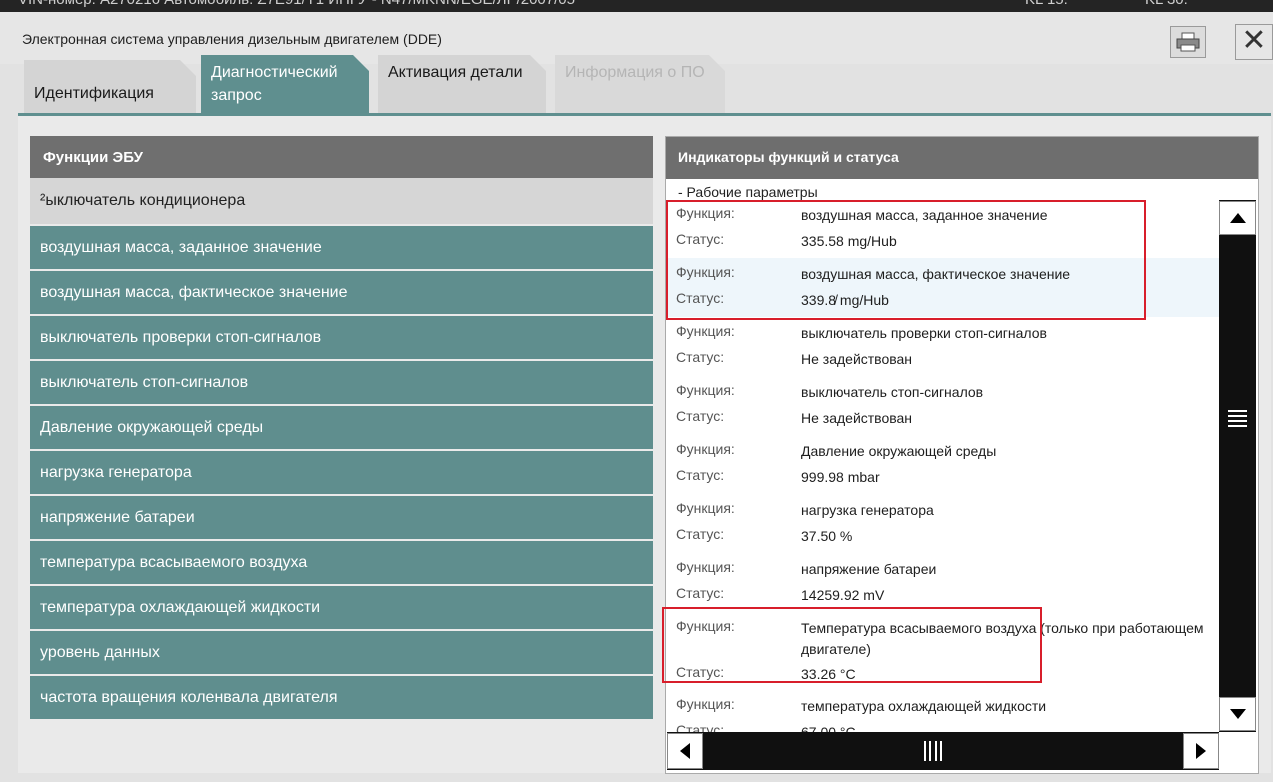 Image resolution: width=1273 pixels, height=782 pixels. What do you see at coordinates (1166, 4) in the screenshot?
I see `kl30-label: KL 30:` at bounding box center [1166, 4].